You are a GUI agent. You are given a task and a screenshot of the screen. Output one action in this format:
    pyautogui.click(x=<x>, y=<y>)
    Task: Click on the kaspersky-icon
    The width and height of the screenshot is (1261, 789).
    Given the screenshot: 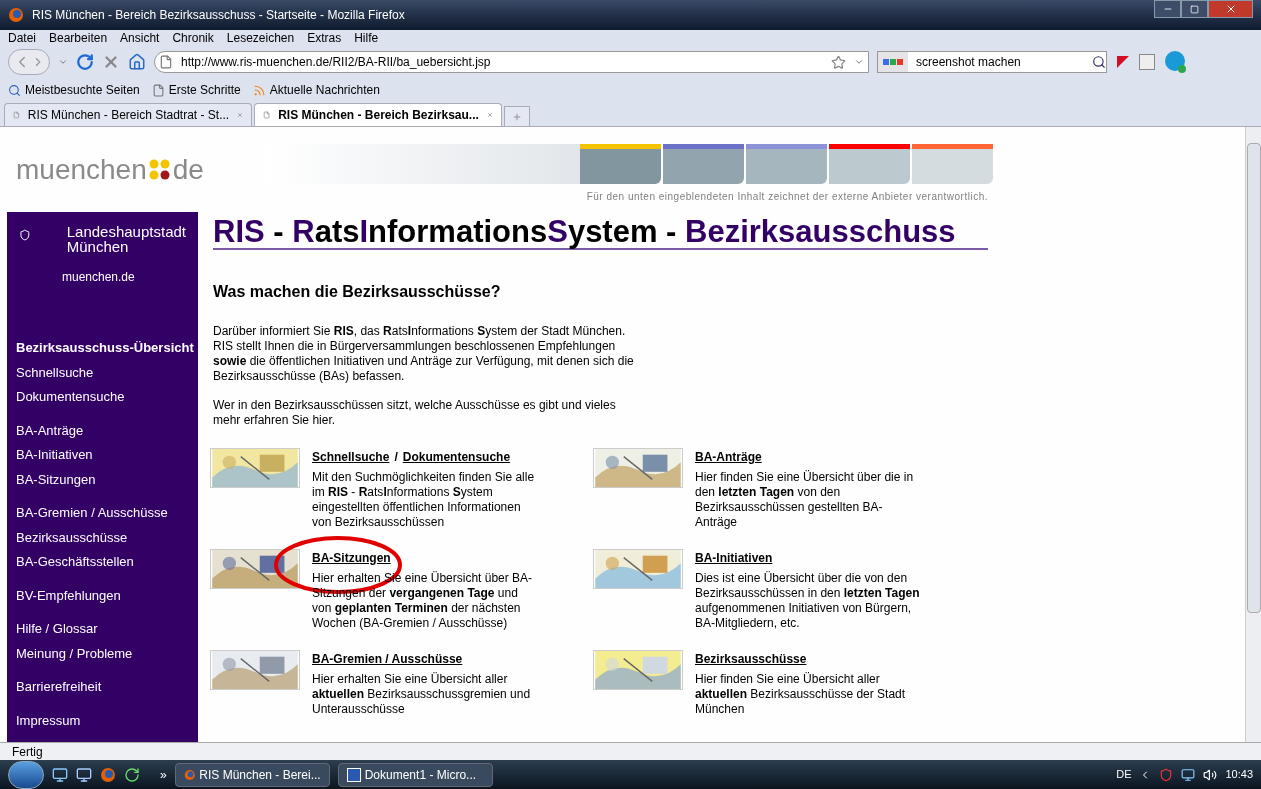 What is the action you would take?
    pyautogui.click(x=1123, y=62)
    